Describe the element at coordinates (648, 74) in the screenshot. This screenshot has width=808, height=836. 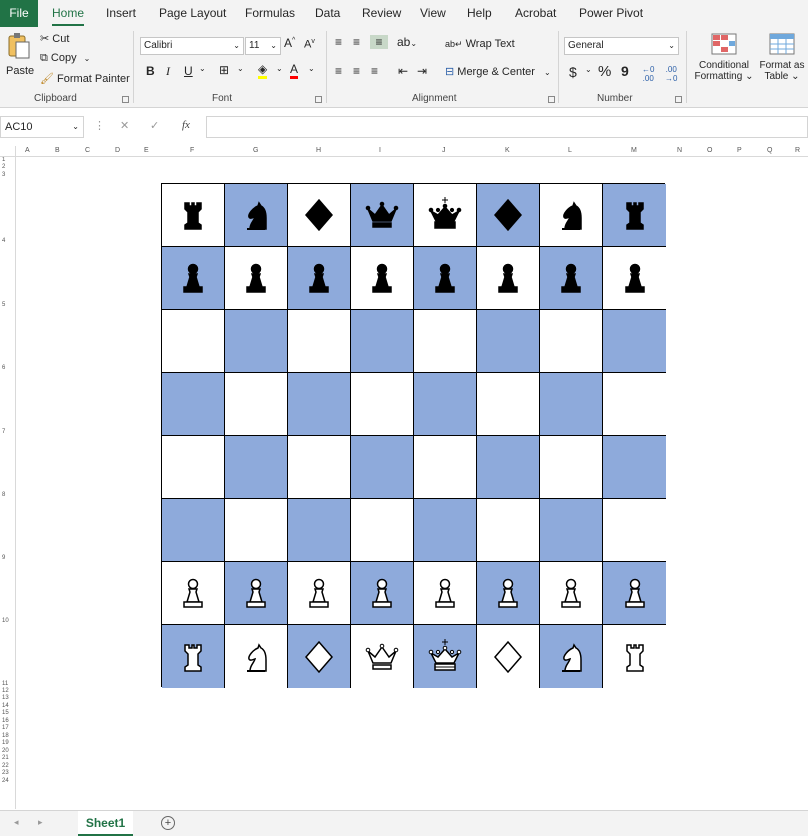
I see `increase-decimal-icon: ←0.00` at that location.